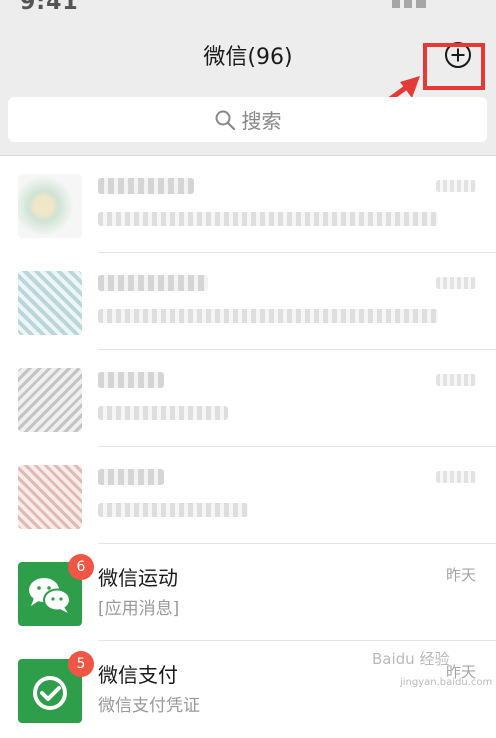 The width and height of the screenshot is (496, 738). Describe the element at coordinates (248, 7) in the screenshot. I see `status-bar: 9:41` at that location.